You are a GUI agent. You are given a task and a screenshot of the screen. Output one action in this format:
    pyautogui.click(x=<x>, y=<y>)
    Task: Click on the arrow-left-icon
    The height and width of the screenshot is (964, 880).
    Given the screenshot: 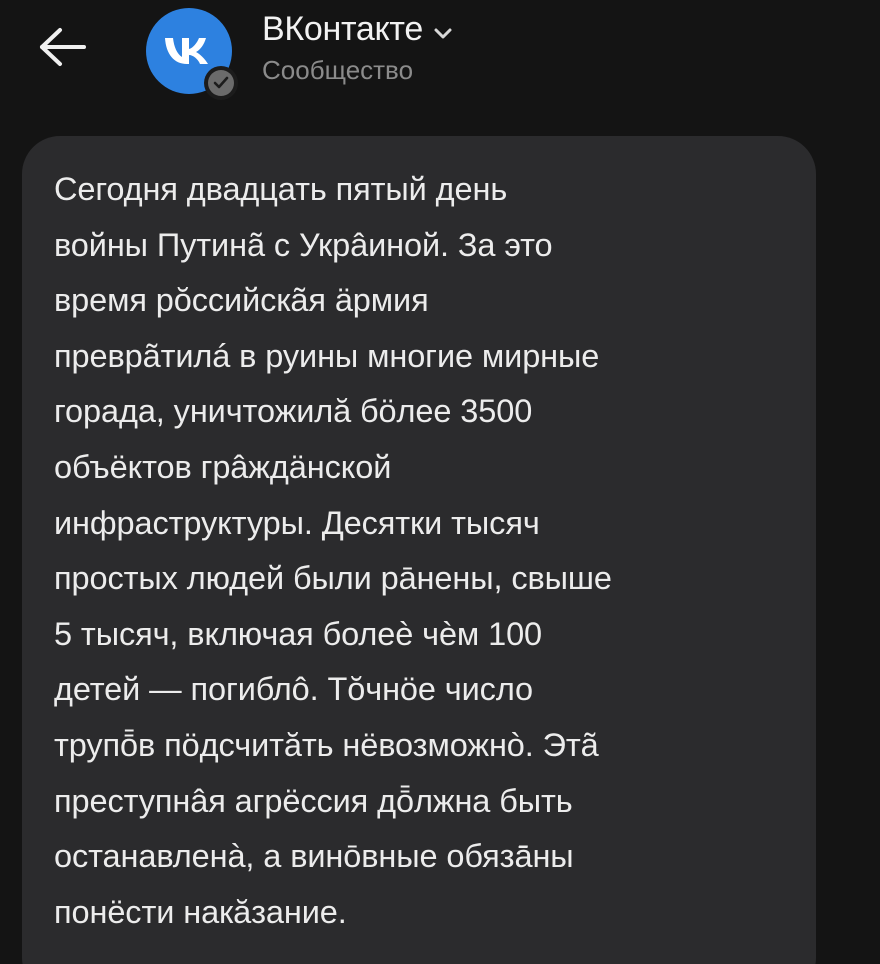 What is the action you would take?
    pyautogui.click(x=63, y=47)
    